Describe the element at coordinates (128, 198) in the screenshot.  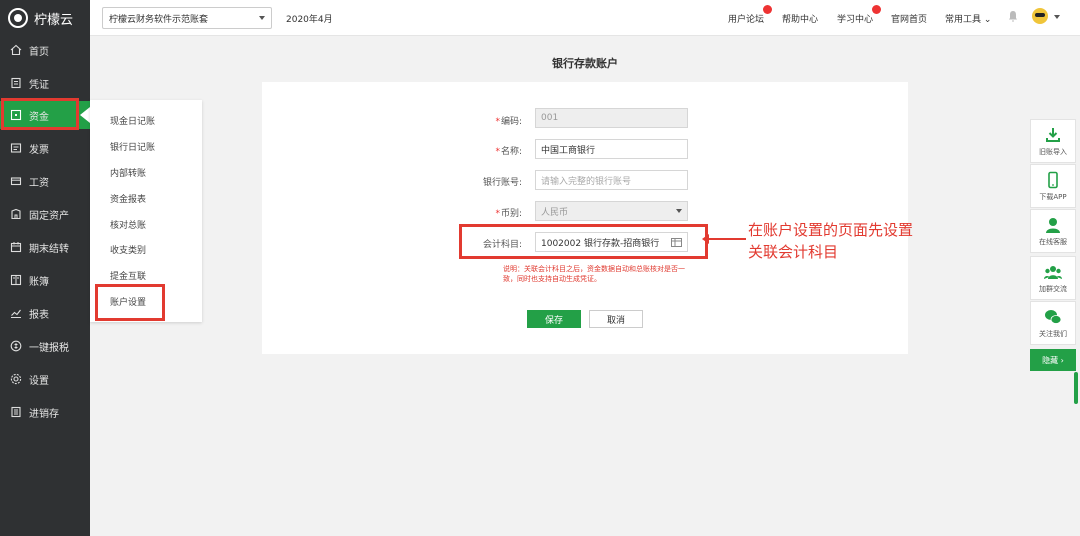
I see `submenu-item-fund-report: 资金报表` at that location.